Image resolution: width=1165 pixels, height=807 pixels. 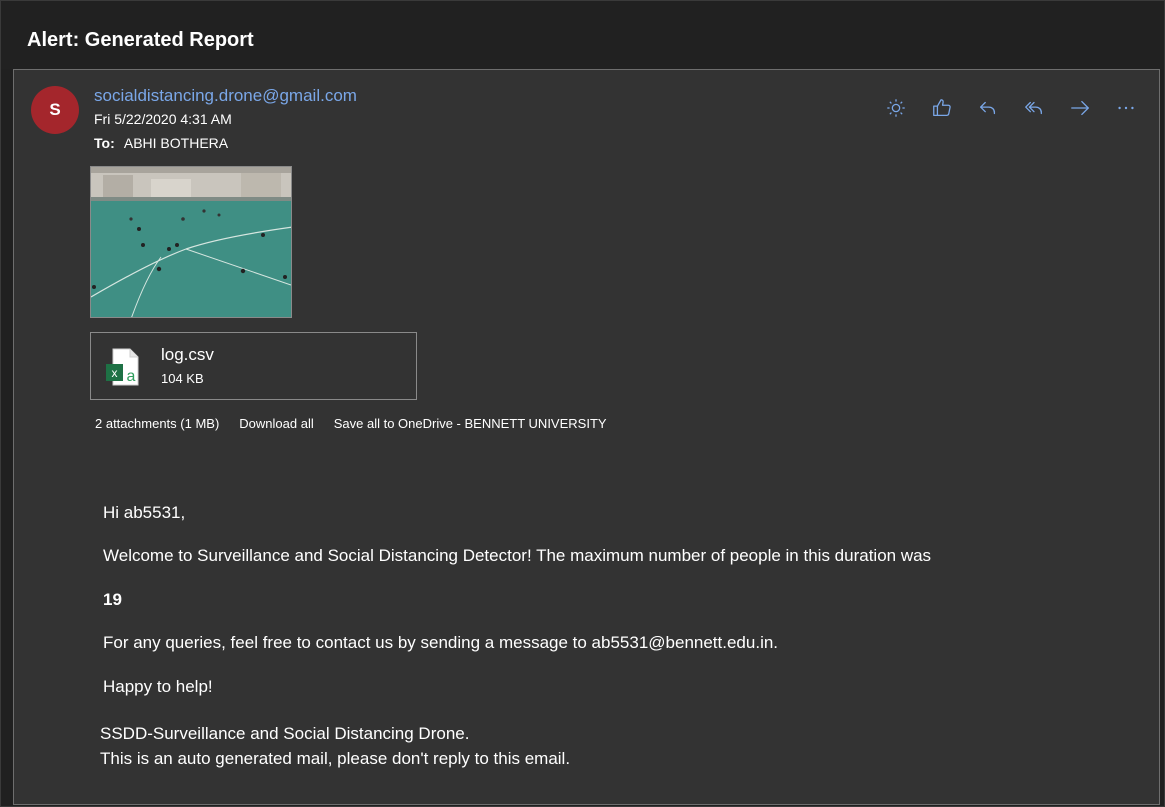 What do you see at coordinates (144, 512) in the screenshot?
I see `greeting-text: Hi ab5531,` at bounding box center [144, 512].